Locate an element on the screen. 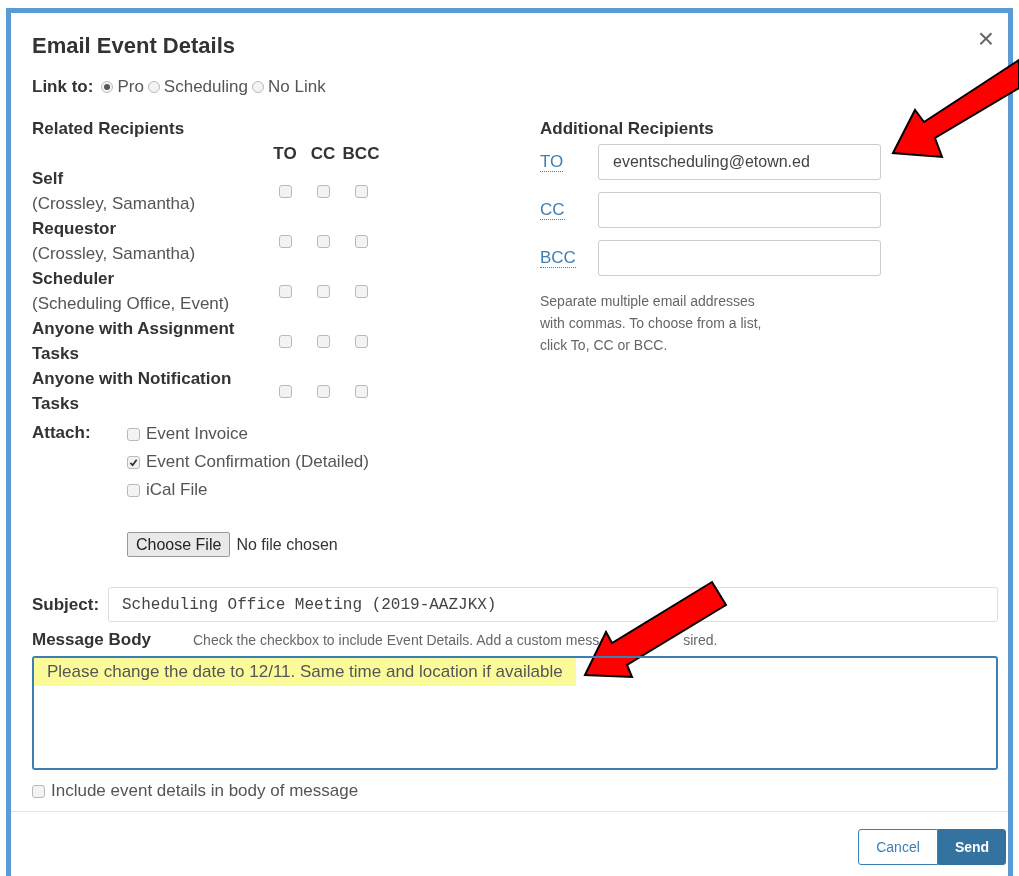 Image resolution: width=1019 pixels, height=876 pixels. radio-label: No Link is located at coordinates (297, 87).